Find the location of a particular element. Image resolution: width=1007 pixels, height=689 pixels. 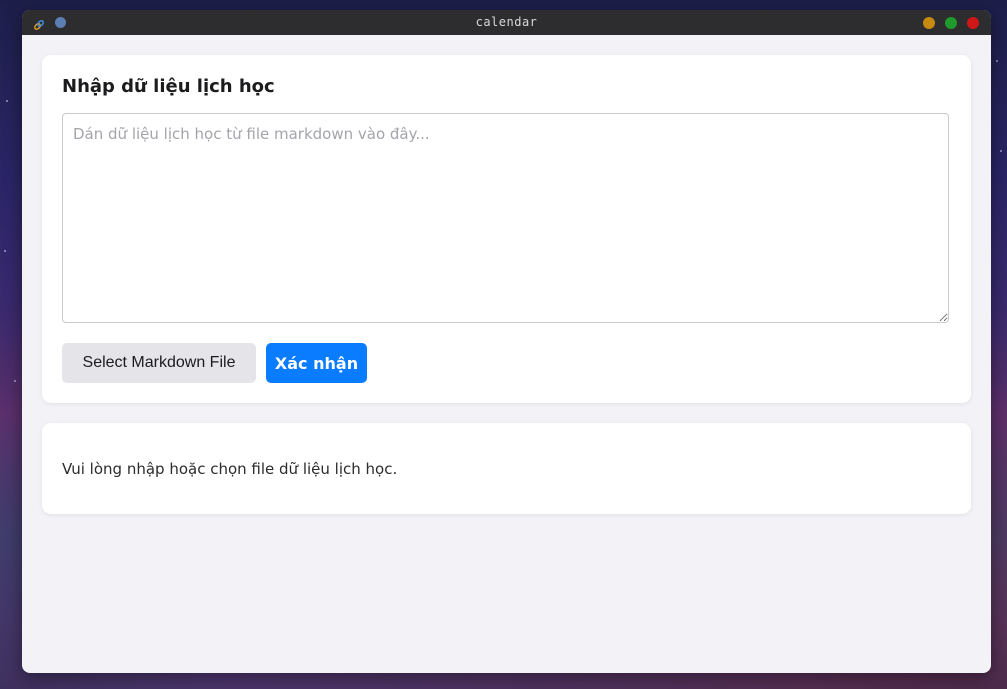

minimize-button is located at coordinates (929, 23).